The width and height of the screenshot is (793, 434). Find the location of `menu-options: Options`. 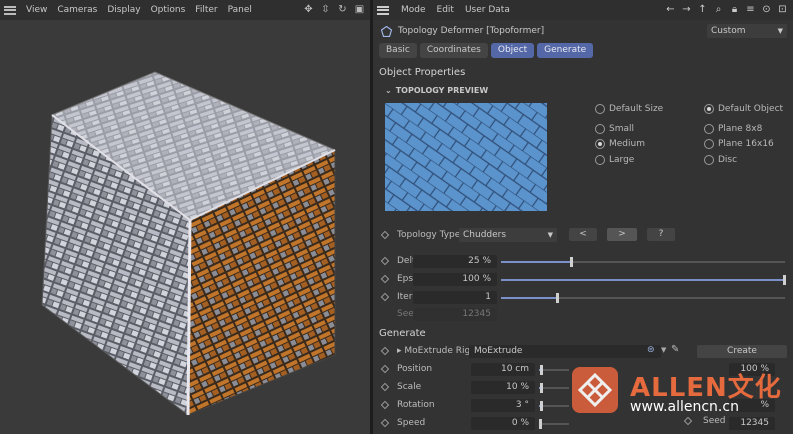

menu-options: Options is located at coordinates (168, 10).